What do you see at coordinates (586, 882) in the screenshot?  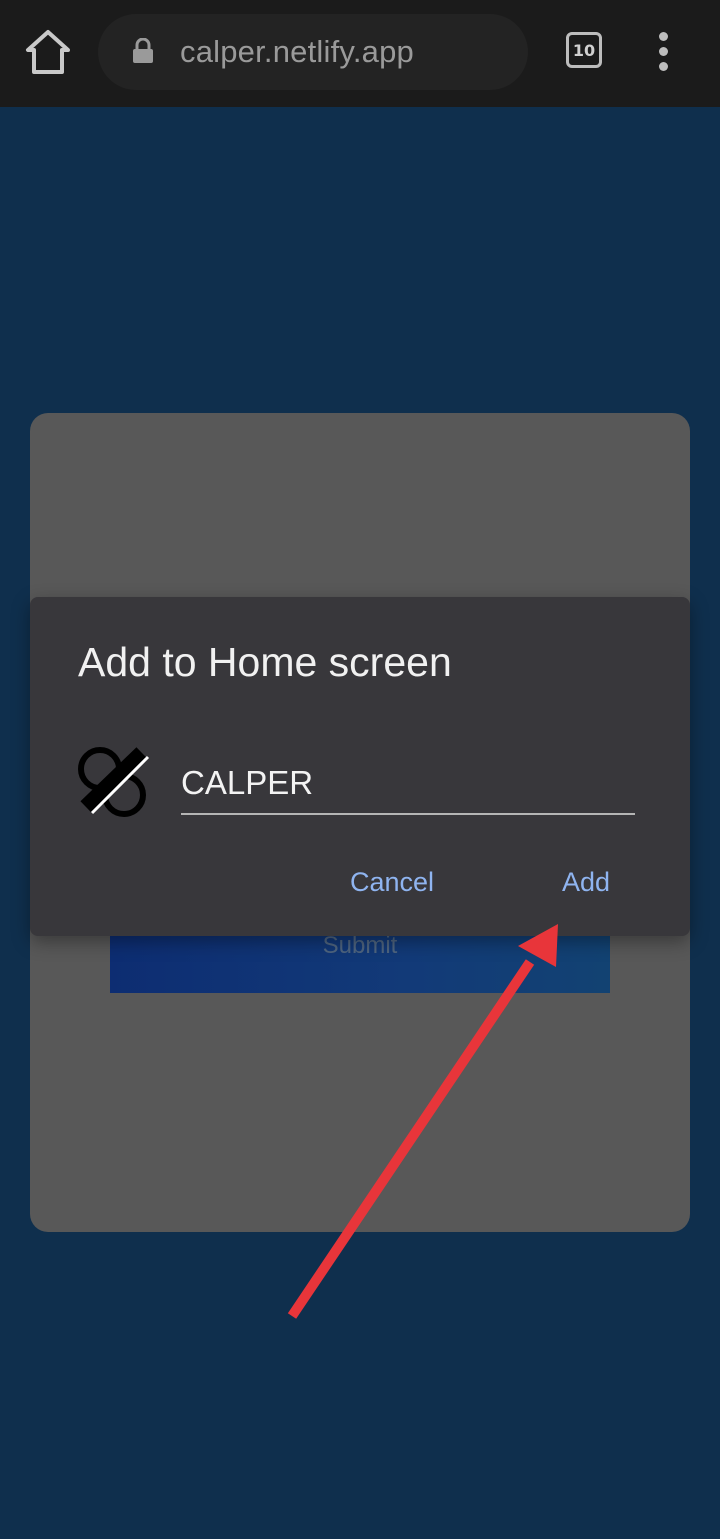 I see `add-button: Add` at bounding box center [586, 882].